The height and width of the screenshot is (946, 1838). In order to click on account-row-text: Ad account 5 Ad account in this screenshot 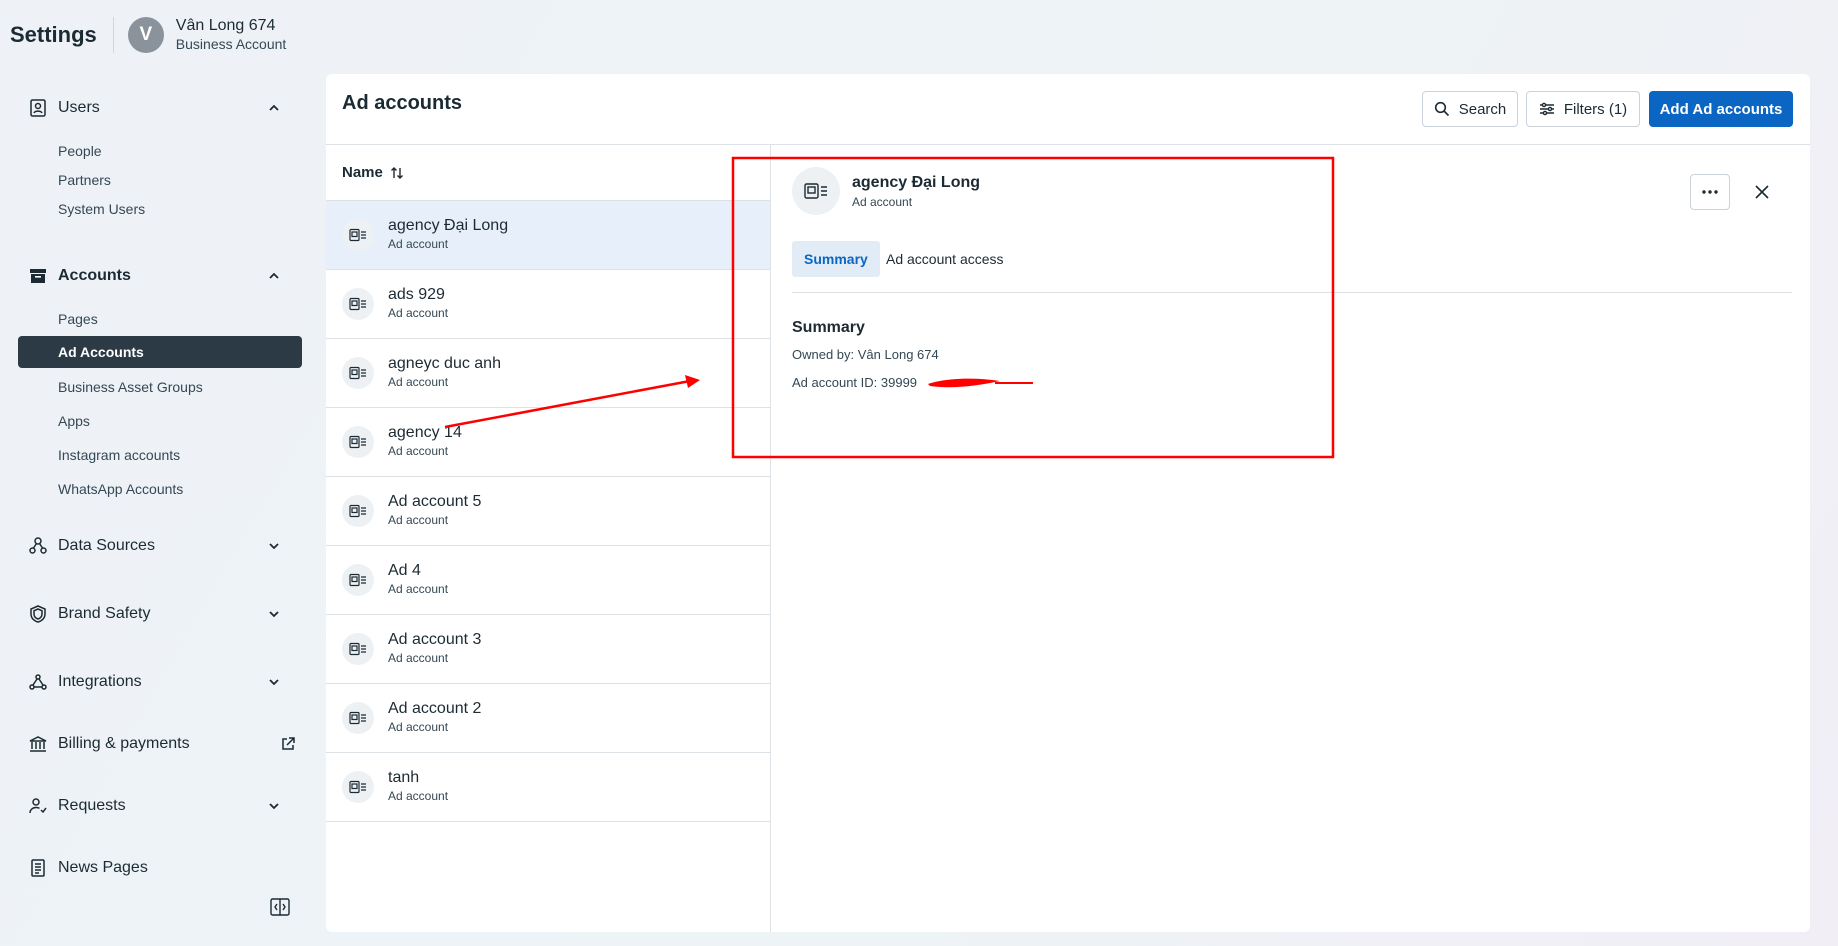, I will do `click(434, 511)`.